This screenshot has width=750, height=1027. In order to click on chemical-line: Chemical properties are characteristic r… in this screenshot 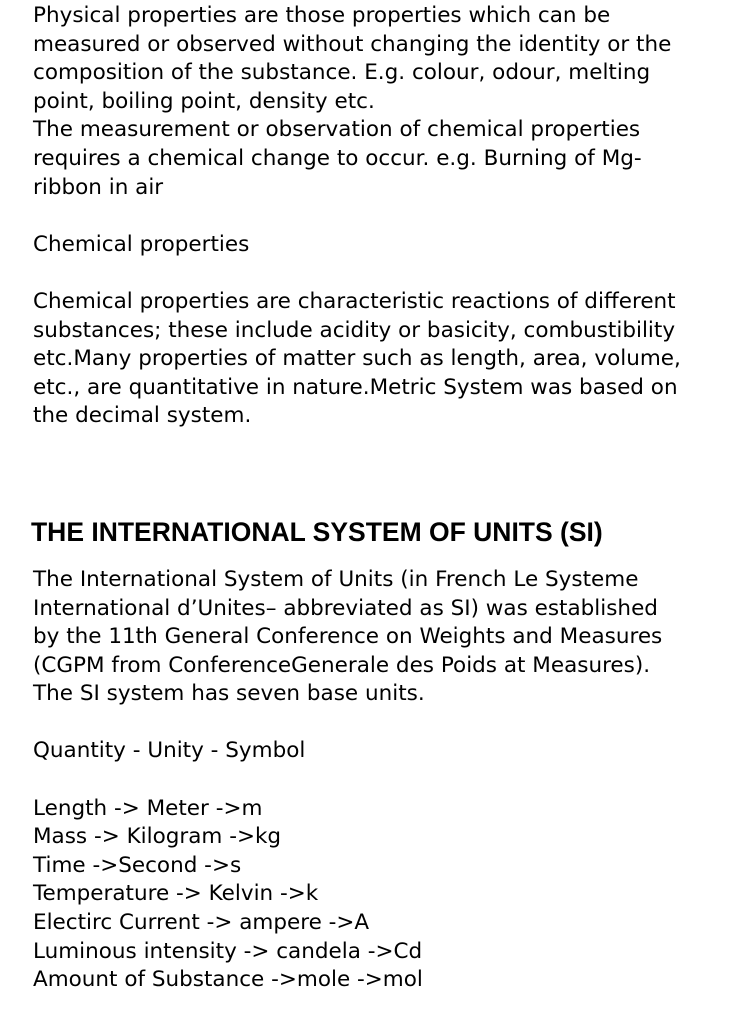, I will do `click(354, 301)`.